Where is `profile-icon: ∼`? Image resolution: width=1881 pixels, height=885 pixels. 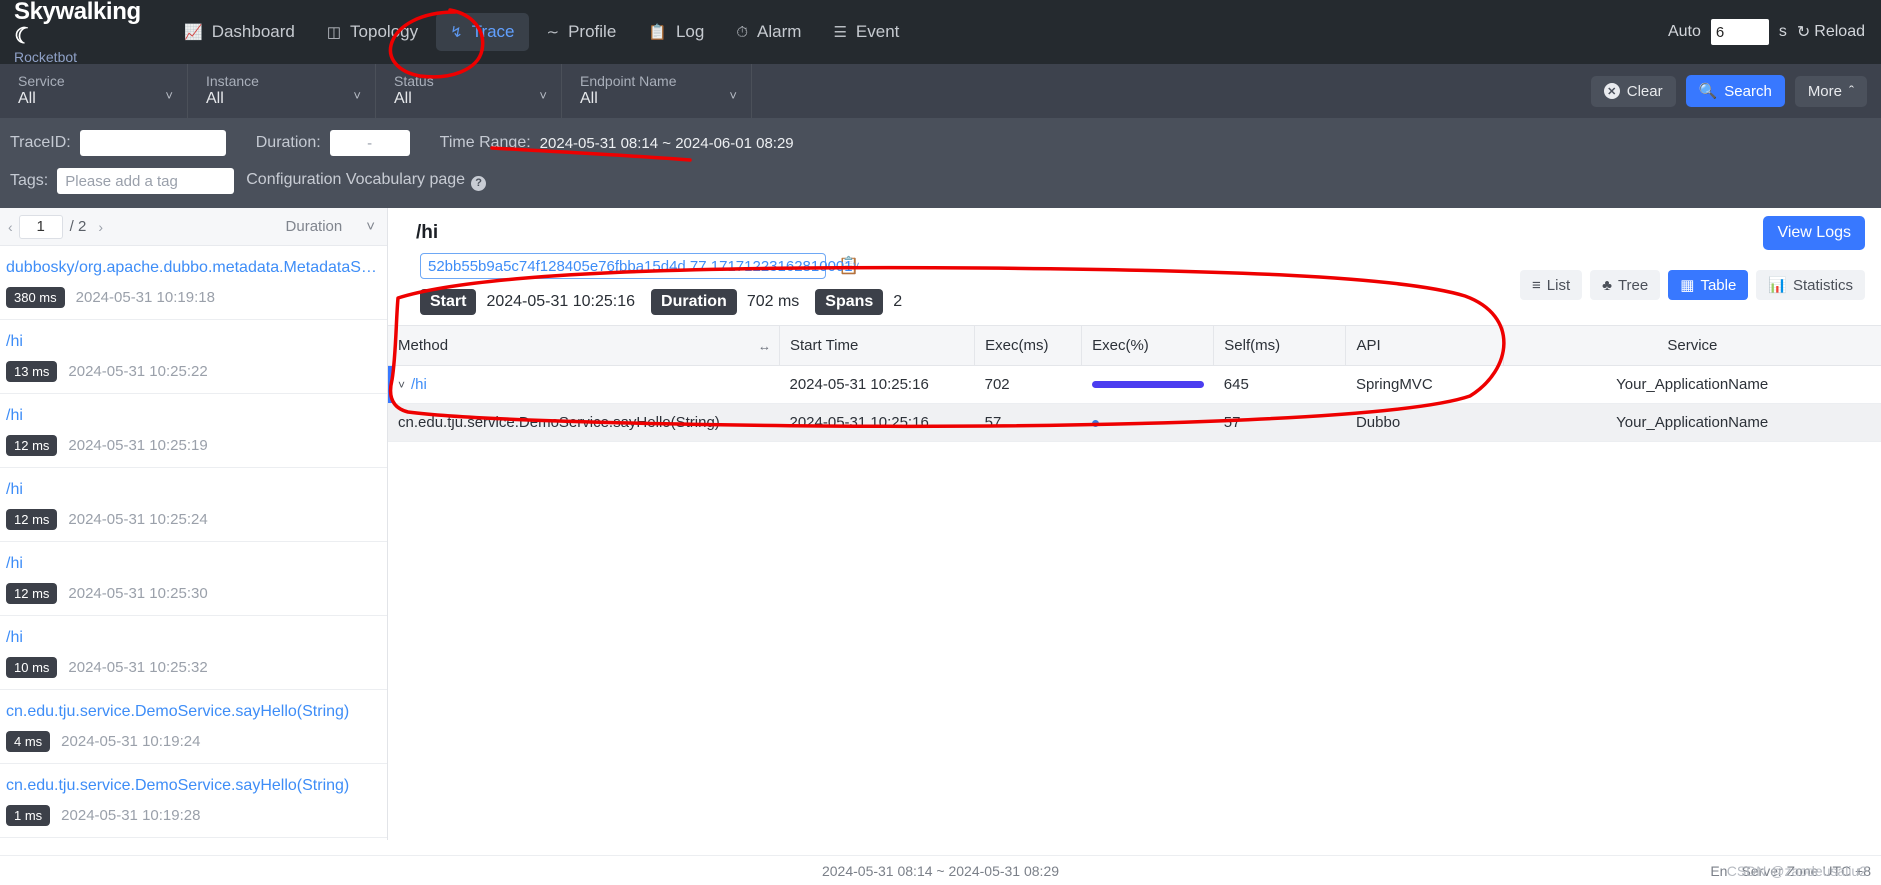
profile-icon: ∼ is located at coordinates (553, 32).